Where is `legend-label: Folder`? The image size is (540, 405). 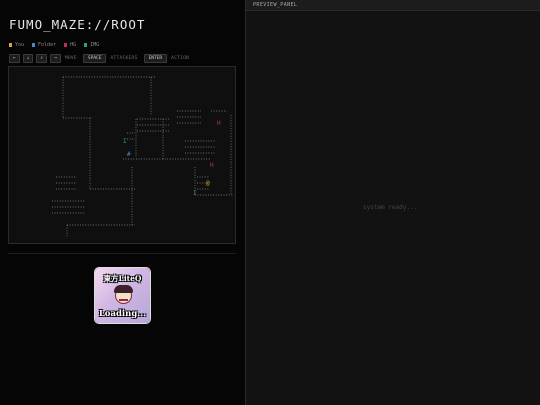 legend-label: Folder is located at coordinates (47, 45).